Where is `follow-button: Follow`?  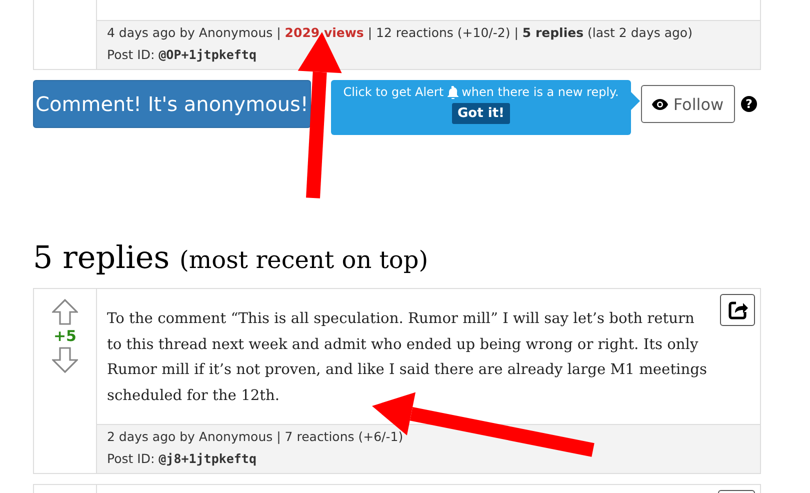
follow-button: Follow is located at coordinates (688, 104).